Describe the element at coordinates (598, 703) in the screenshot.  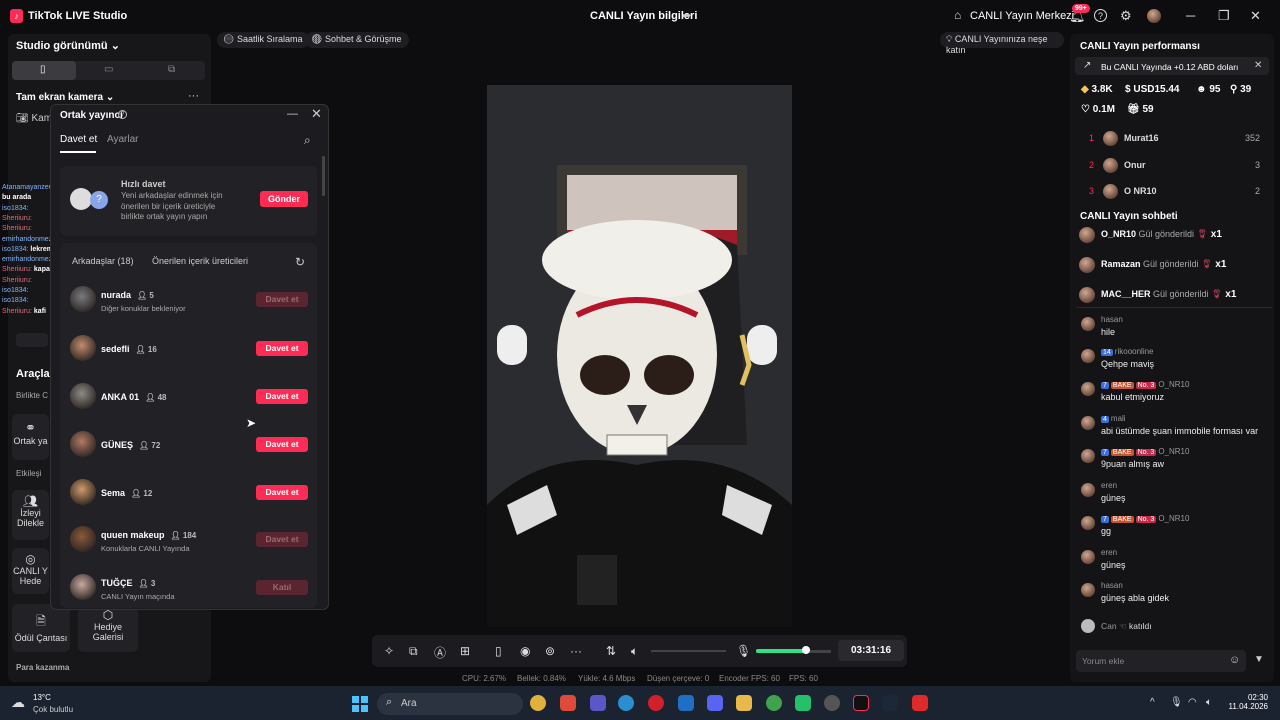
I see `teams-icon` at that location.